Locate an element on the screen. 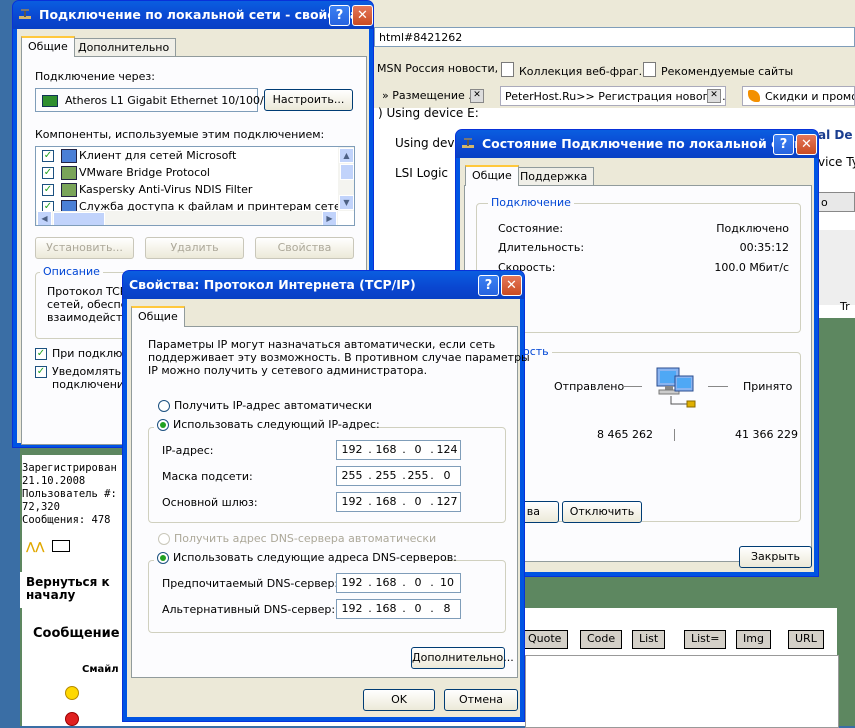 This screenshot has width=855, height=728. tcpip-titlebar: Свойства: Протокол Интернета (TCP/IP) is located at coordinates (323, 285).